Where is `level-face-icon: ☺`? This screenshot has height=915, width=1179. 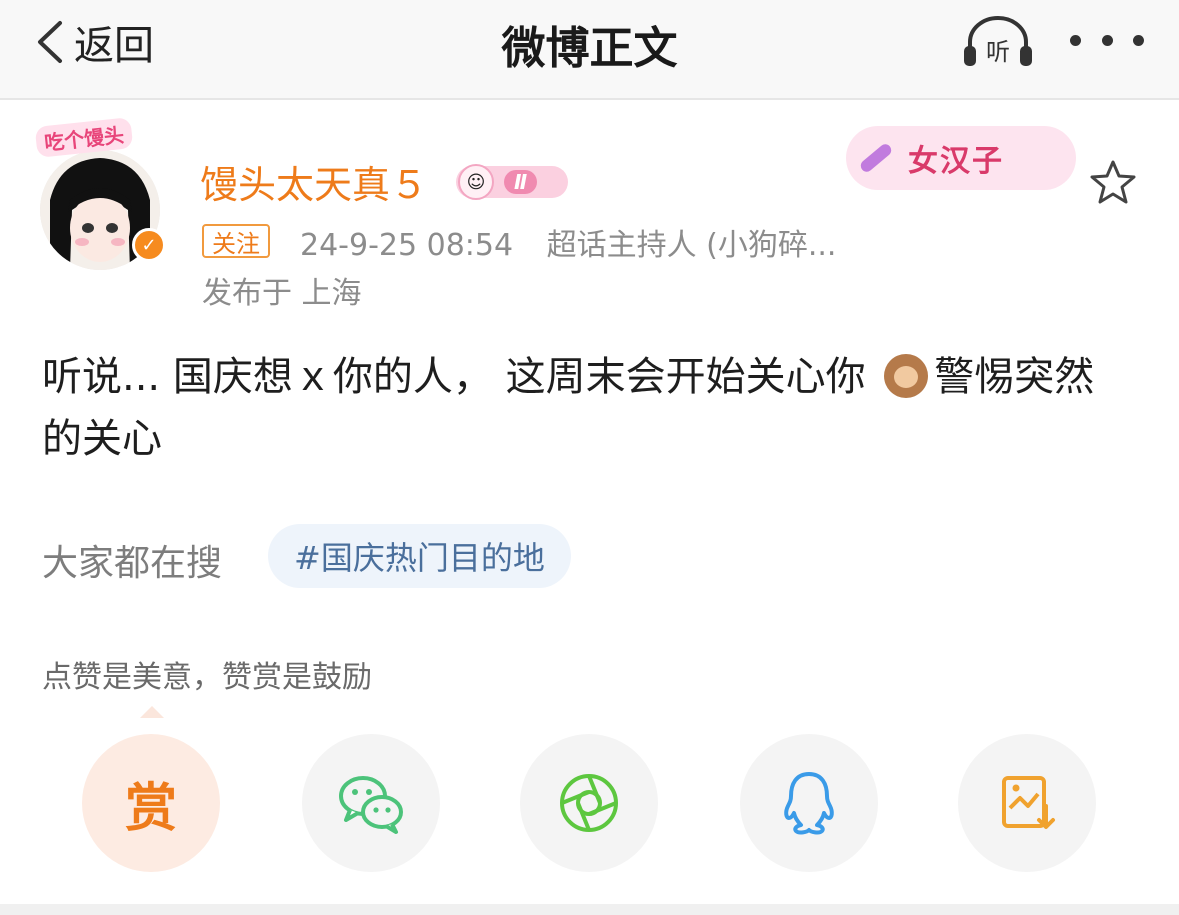 level-face-icon: ☺ is located at coordinates (476, 182).